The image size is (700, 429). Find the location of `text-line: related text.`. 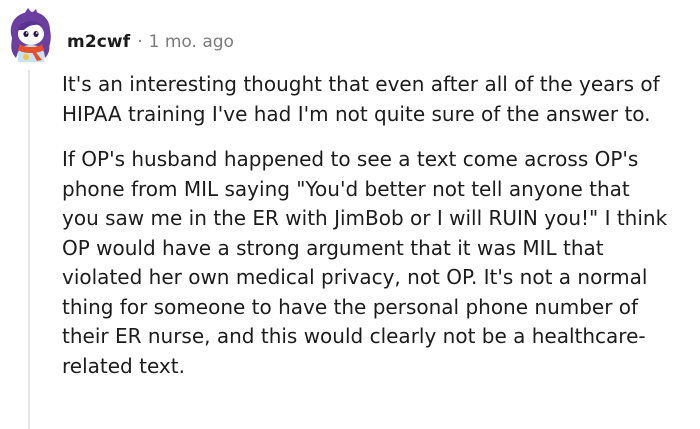

text-line: related text. is located at coordinates (123, 365).